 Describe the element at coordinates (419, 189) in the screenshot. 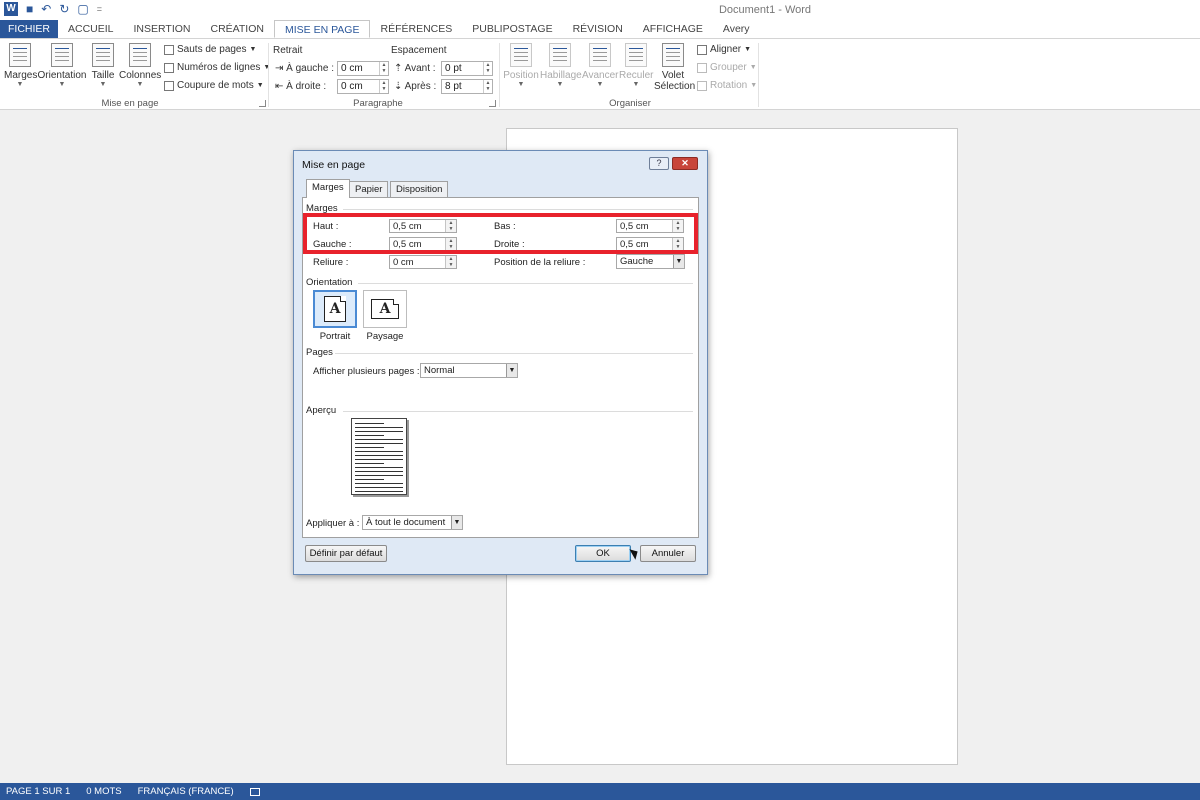

I see `tab-disposition: Disposition` at that location.